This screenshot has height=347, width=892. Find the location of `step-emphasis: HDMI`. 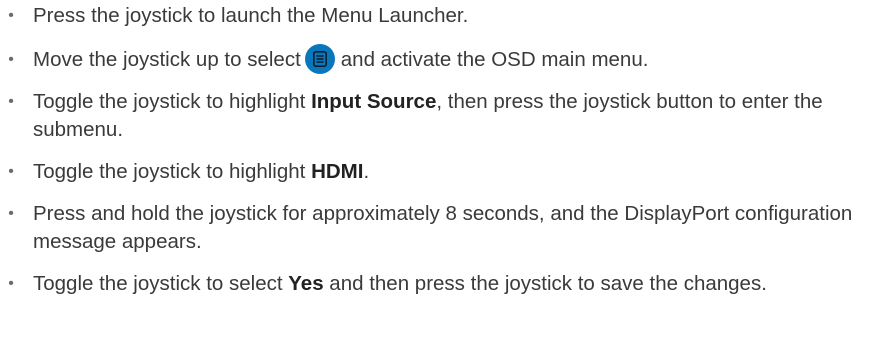

step-emphasis: HDMI is located at coordinates (337, 171).